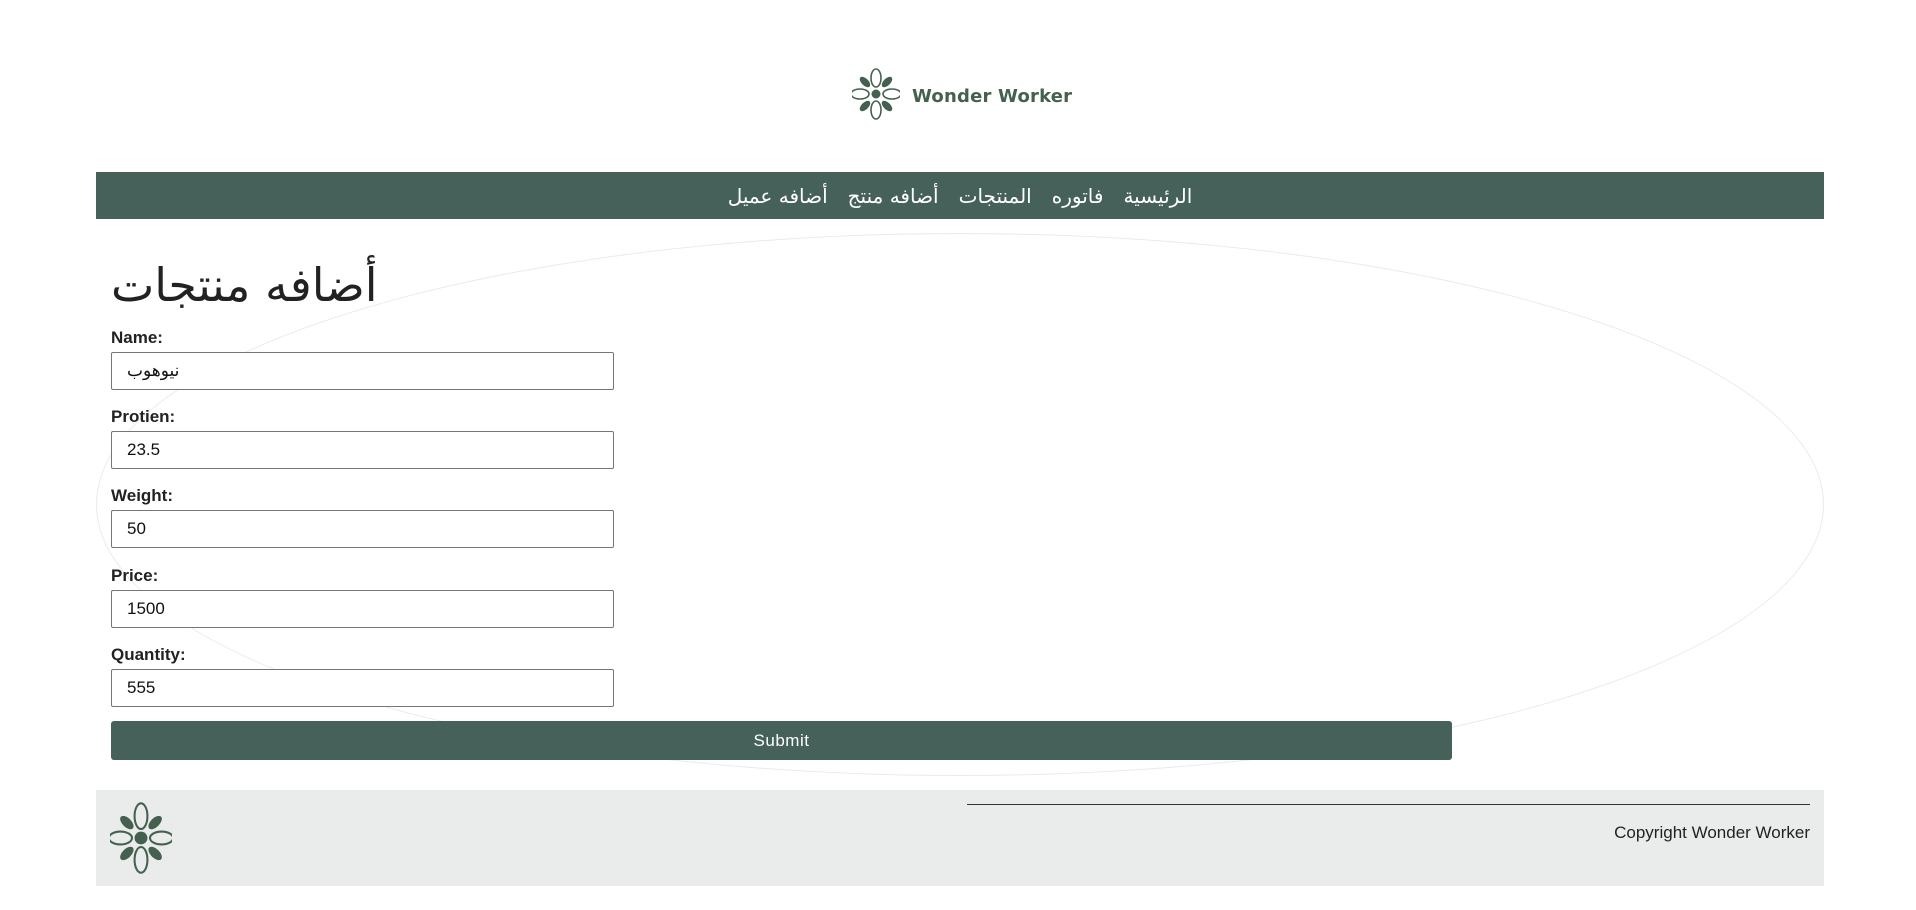 Image resolution: width=1916 pixels, height=910 pixels. Describe the element at coordinates (781, 740) in the screenshot. I see `submit-button: Submit` at that location.